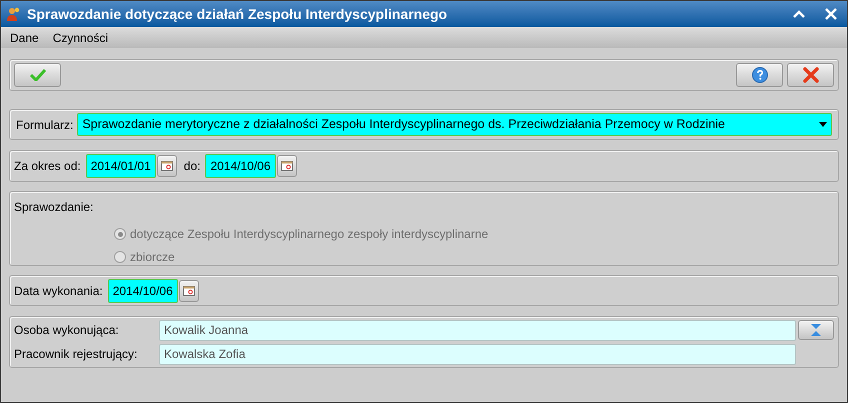  I want to click on chevron-up-icon, so click(799, 14).